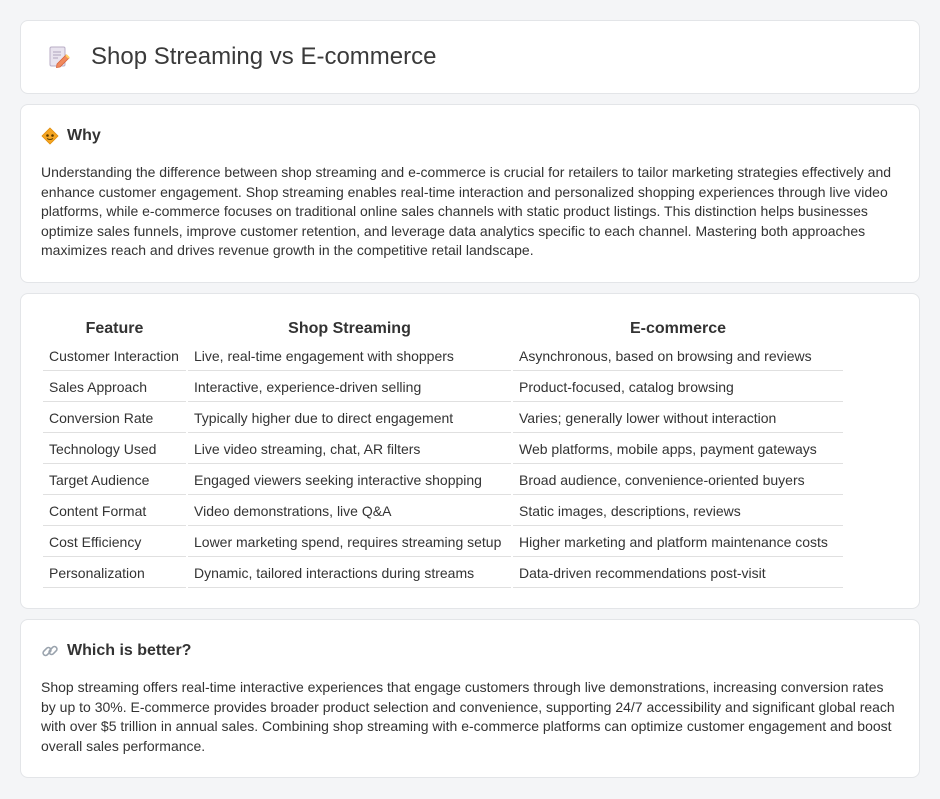 This screenshot has width=940, height=799. What do you see at coordinates (114, 511) in the screenshot?
I see `feature-cell: Content Format` at bounding box center [114, 511].